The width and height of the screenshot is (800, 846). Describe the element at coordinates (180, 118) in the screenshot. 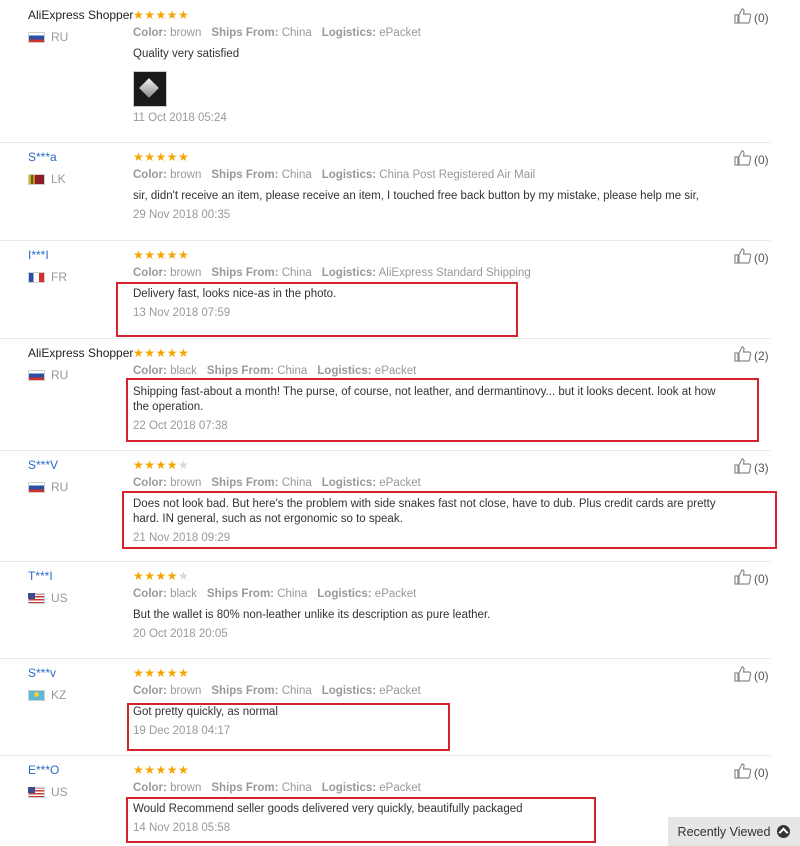

I see `review-date: 11 Oct 2018 05:24` at that location.